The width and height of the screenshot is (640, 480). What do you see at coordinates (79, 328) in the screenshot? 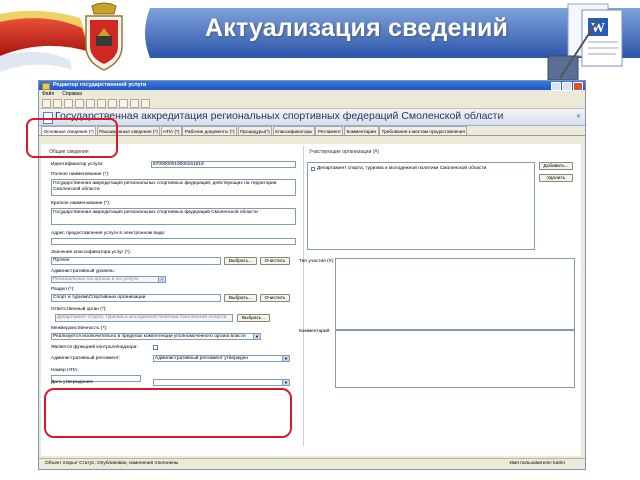
I see `interdept-label: Межведомственность (*):` at bounding box center [79, 328].